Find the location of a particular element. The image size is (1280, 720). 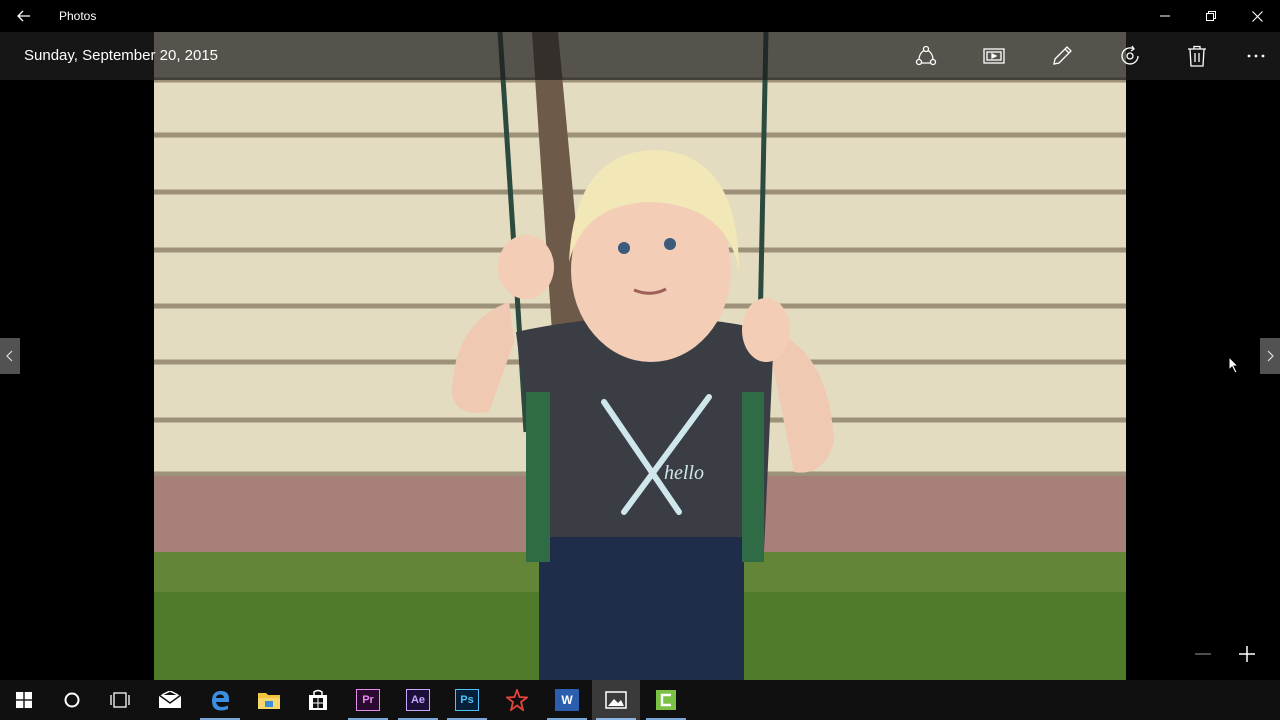

restore-icon is located at coordinates (1211, 16).